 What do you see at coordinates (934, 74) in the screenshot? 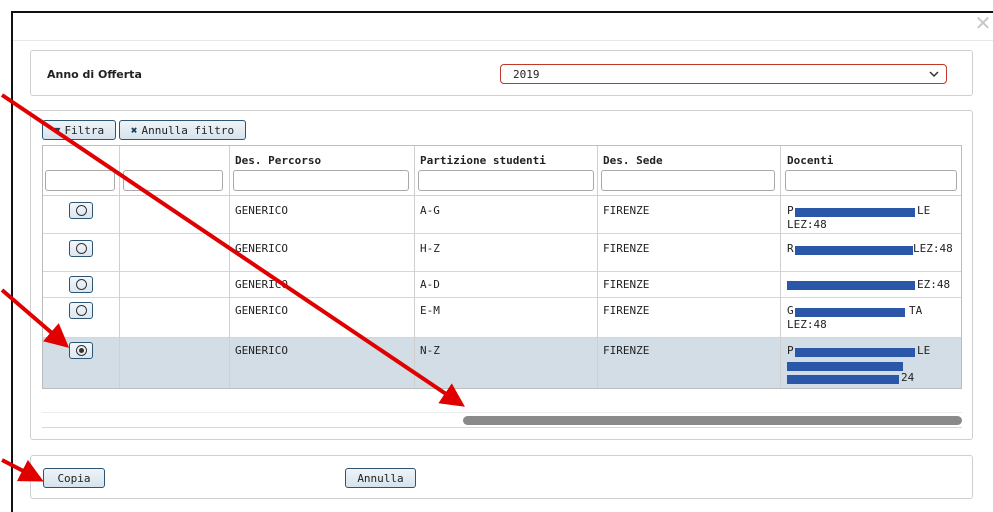
I see `chevron-down-icon` at bounding box center [934, 74].